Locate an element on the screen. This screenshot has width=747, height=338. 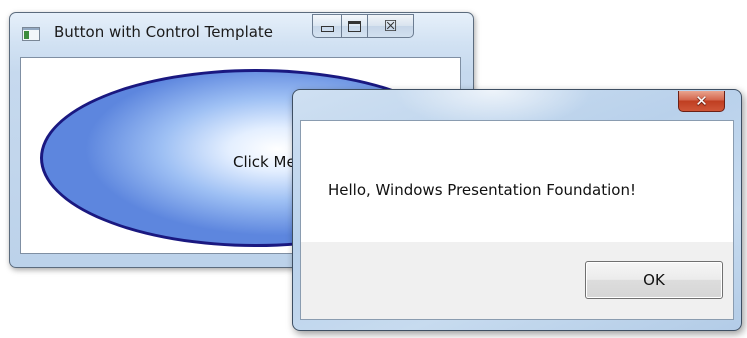
maximize-button is located at coordinates (355, 26).